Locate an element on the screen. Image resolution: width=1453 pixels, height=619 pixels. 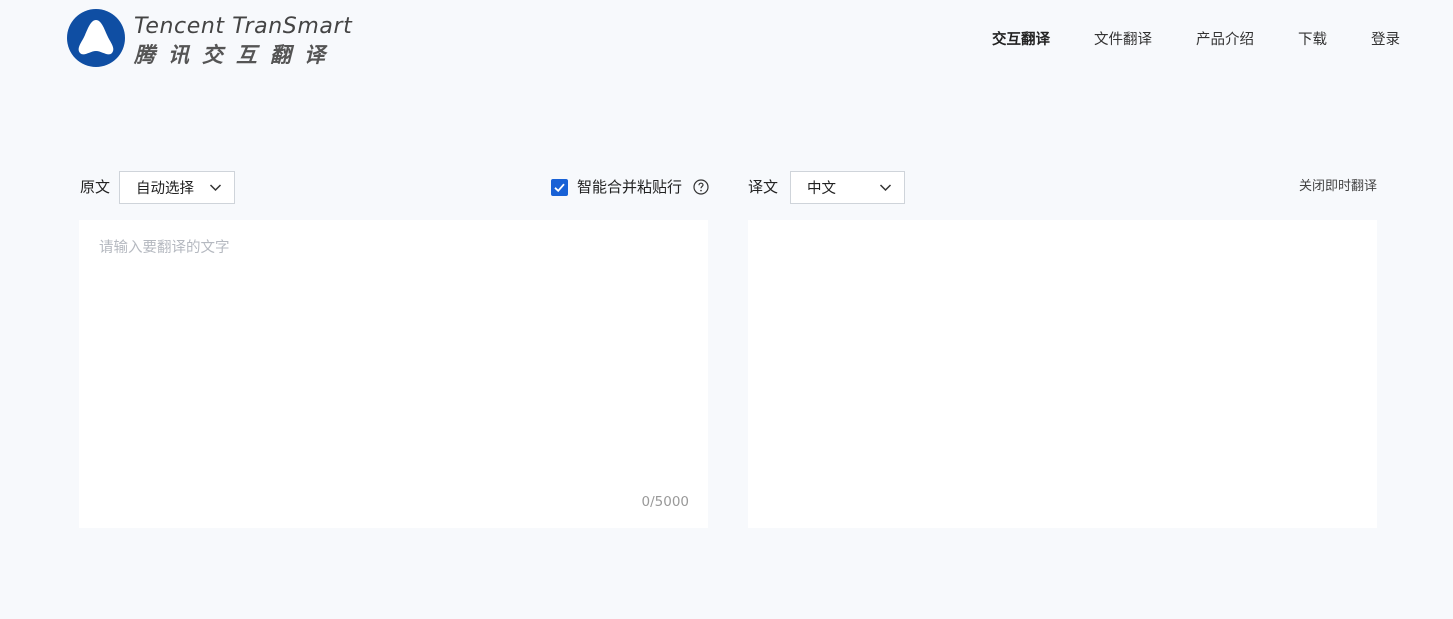
brand-text: Tencent TranSmart 腾讯交互翻译 is located at coordinates (243, 41).